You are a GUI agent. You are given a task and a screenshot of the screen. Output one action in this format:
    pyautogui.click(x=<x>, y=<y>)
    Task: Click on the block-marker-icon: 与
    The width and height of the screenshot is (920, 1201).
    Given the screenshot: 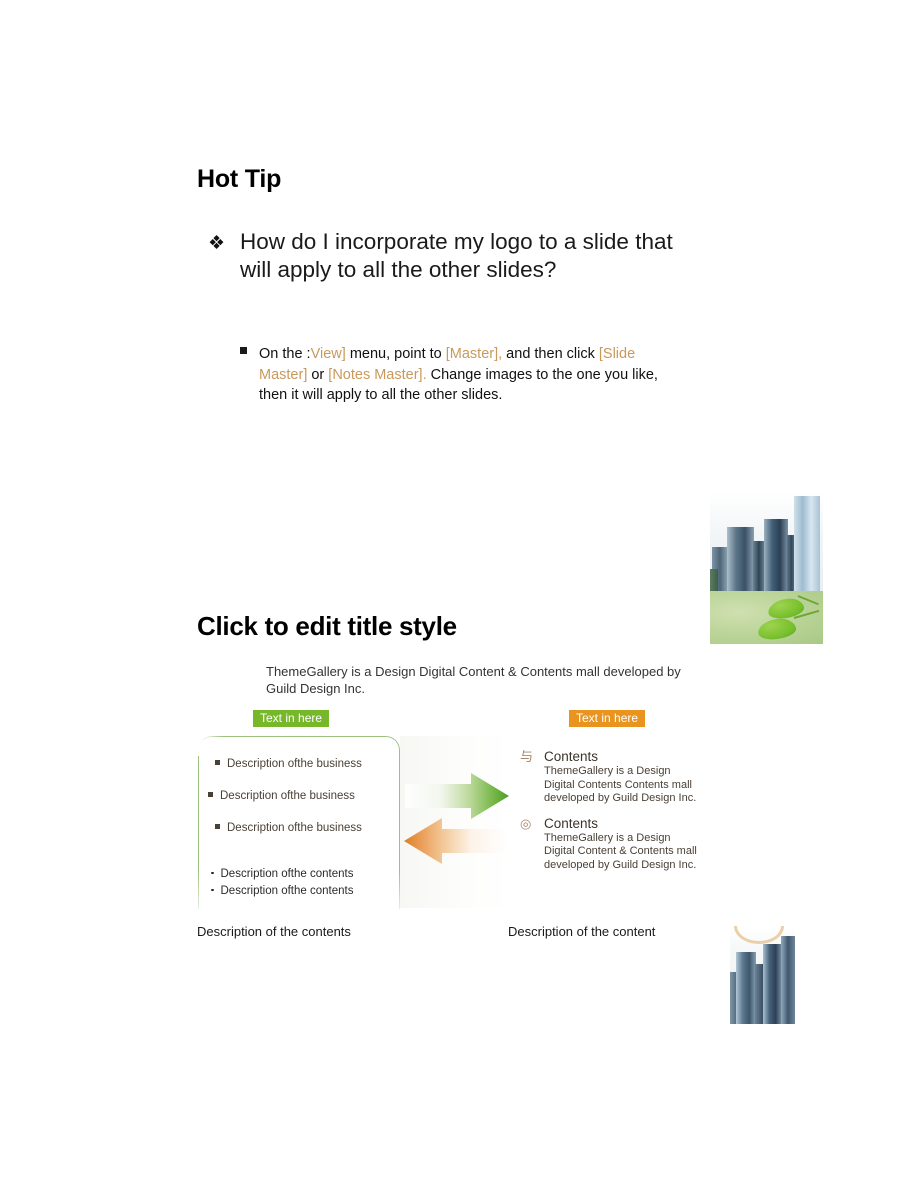 What is the action you would take?
    pyautogui.click(x=527, y=756)
    